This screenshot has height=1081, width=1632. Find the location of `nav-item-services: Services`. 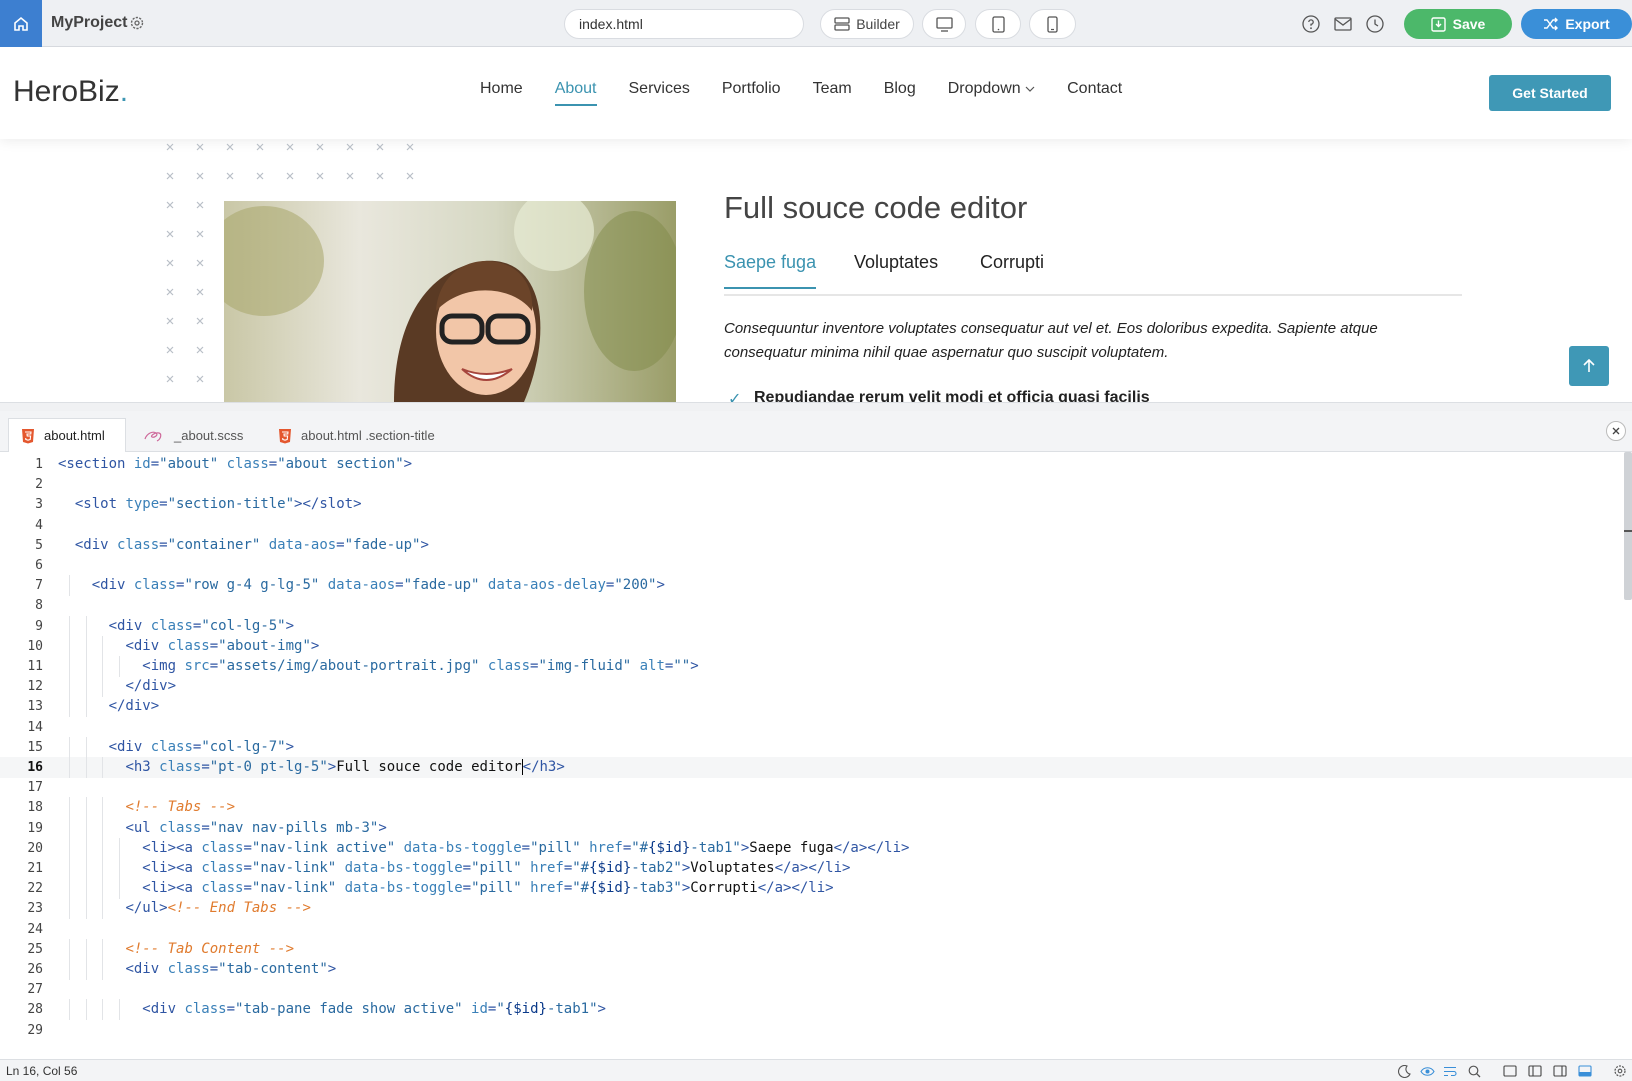

nav-item-services: Services is located at coordinates (659, 93).